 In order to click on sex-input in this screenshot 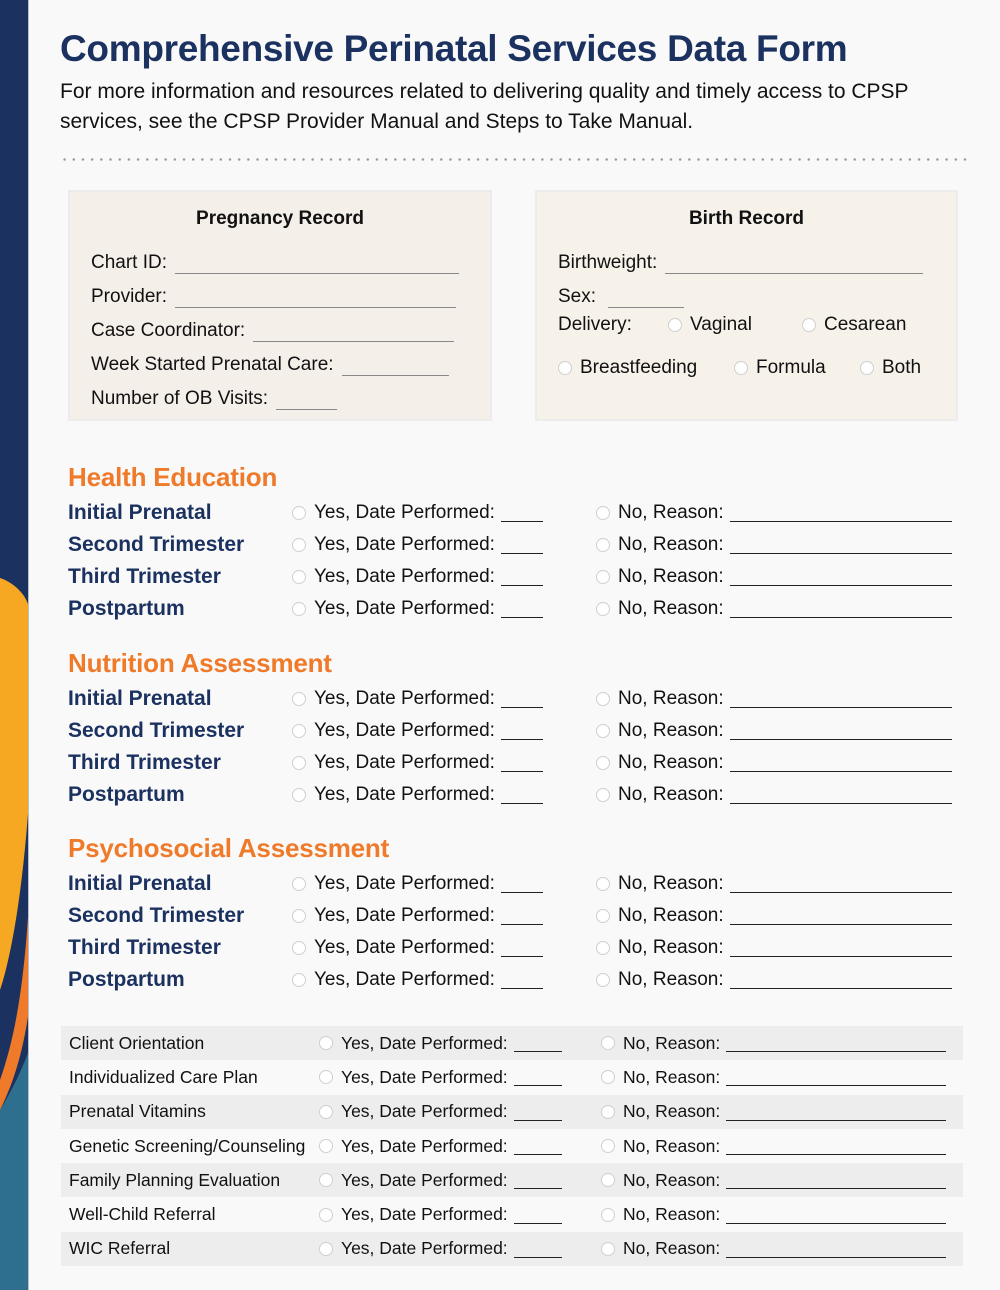, I will do `click(646, 298)`.